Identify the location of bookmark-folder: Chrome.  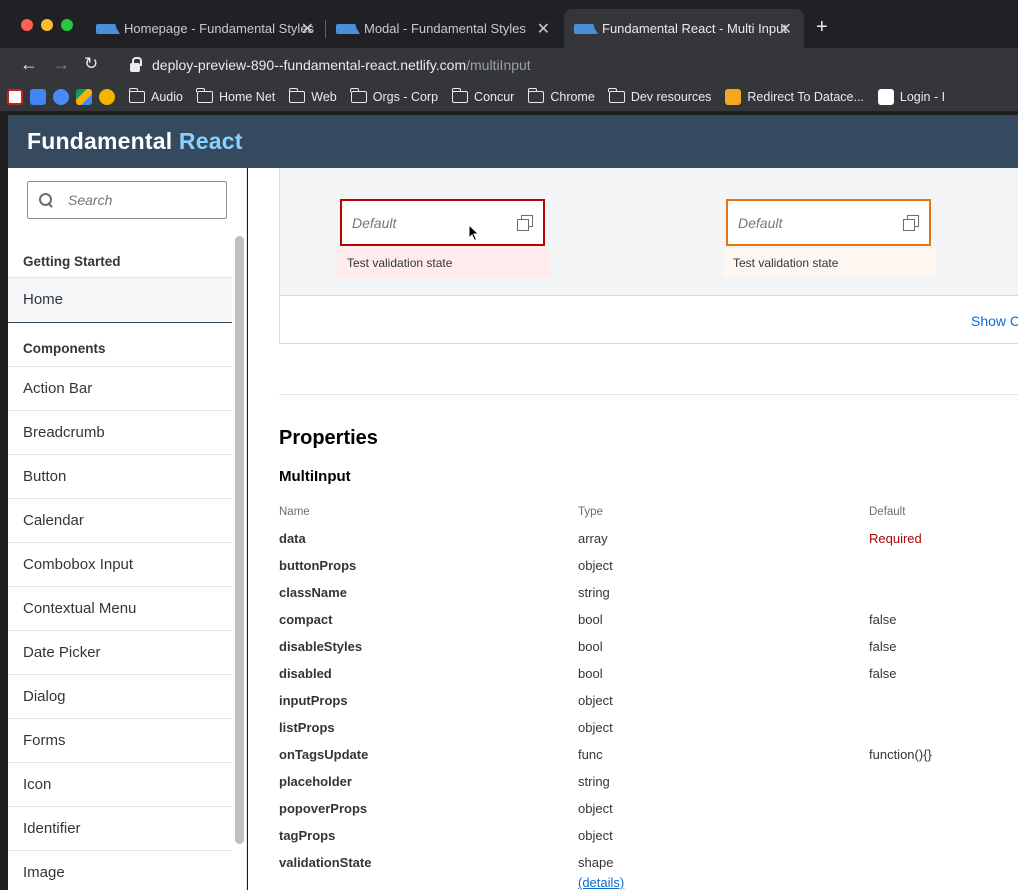
(561, 95).